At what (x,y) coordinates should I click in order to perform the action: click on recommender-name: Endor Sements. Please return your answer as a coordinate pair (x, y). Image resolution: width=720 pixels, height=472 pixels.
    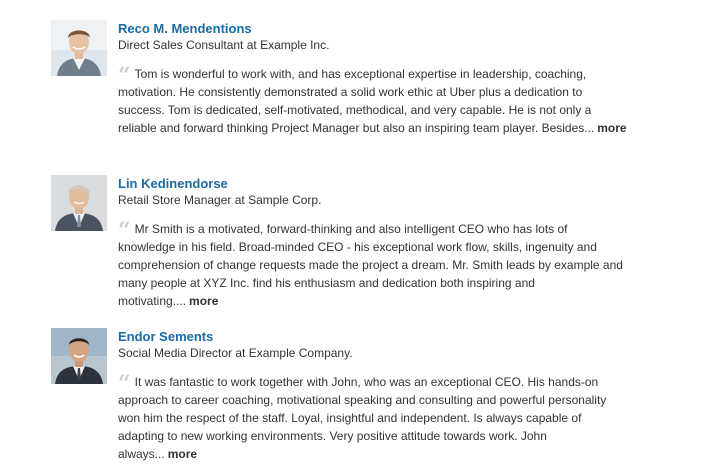
    Looking at the image, I should click on (373, 336).